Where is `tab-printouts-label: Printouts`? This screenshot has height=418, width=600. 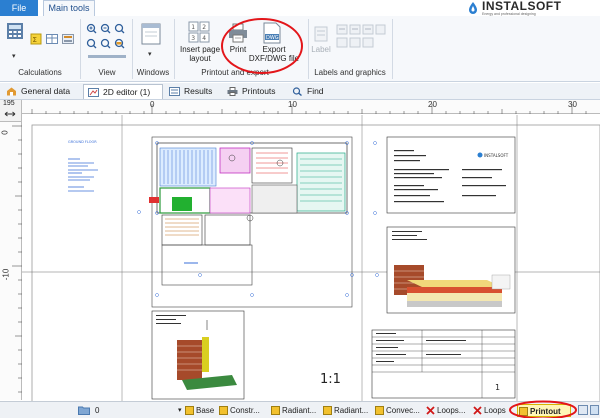
tab-printouts-label: Printouts is located at coordinates (259, 91).